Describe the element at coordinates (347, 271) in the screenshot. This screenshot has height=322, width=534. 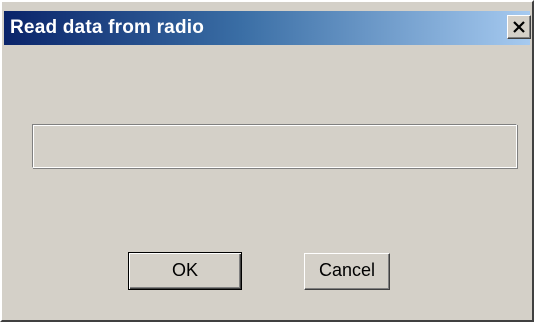
I see `cancel-button: Cancel` at that location.